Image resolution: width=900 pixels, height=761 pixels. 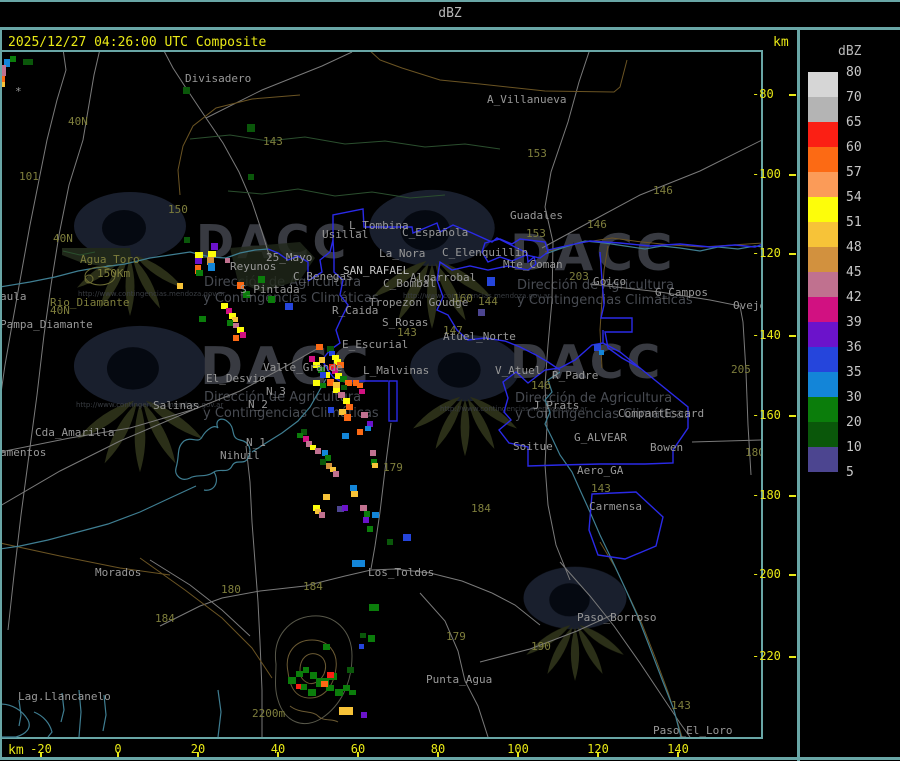 I want to click on road-label: 143, so click(x=273, y=141).